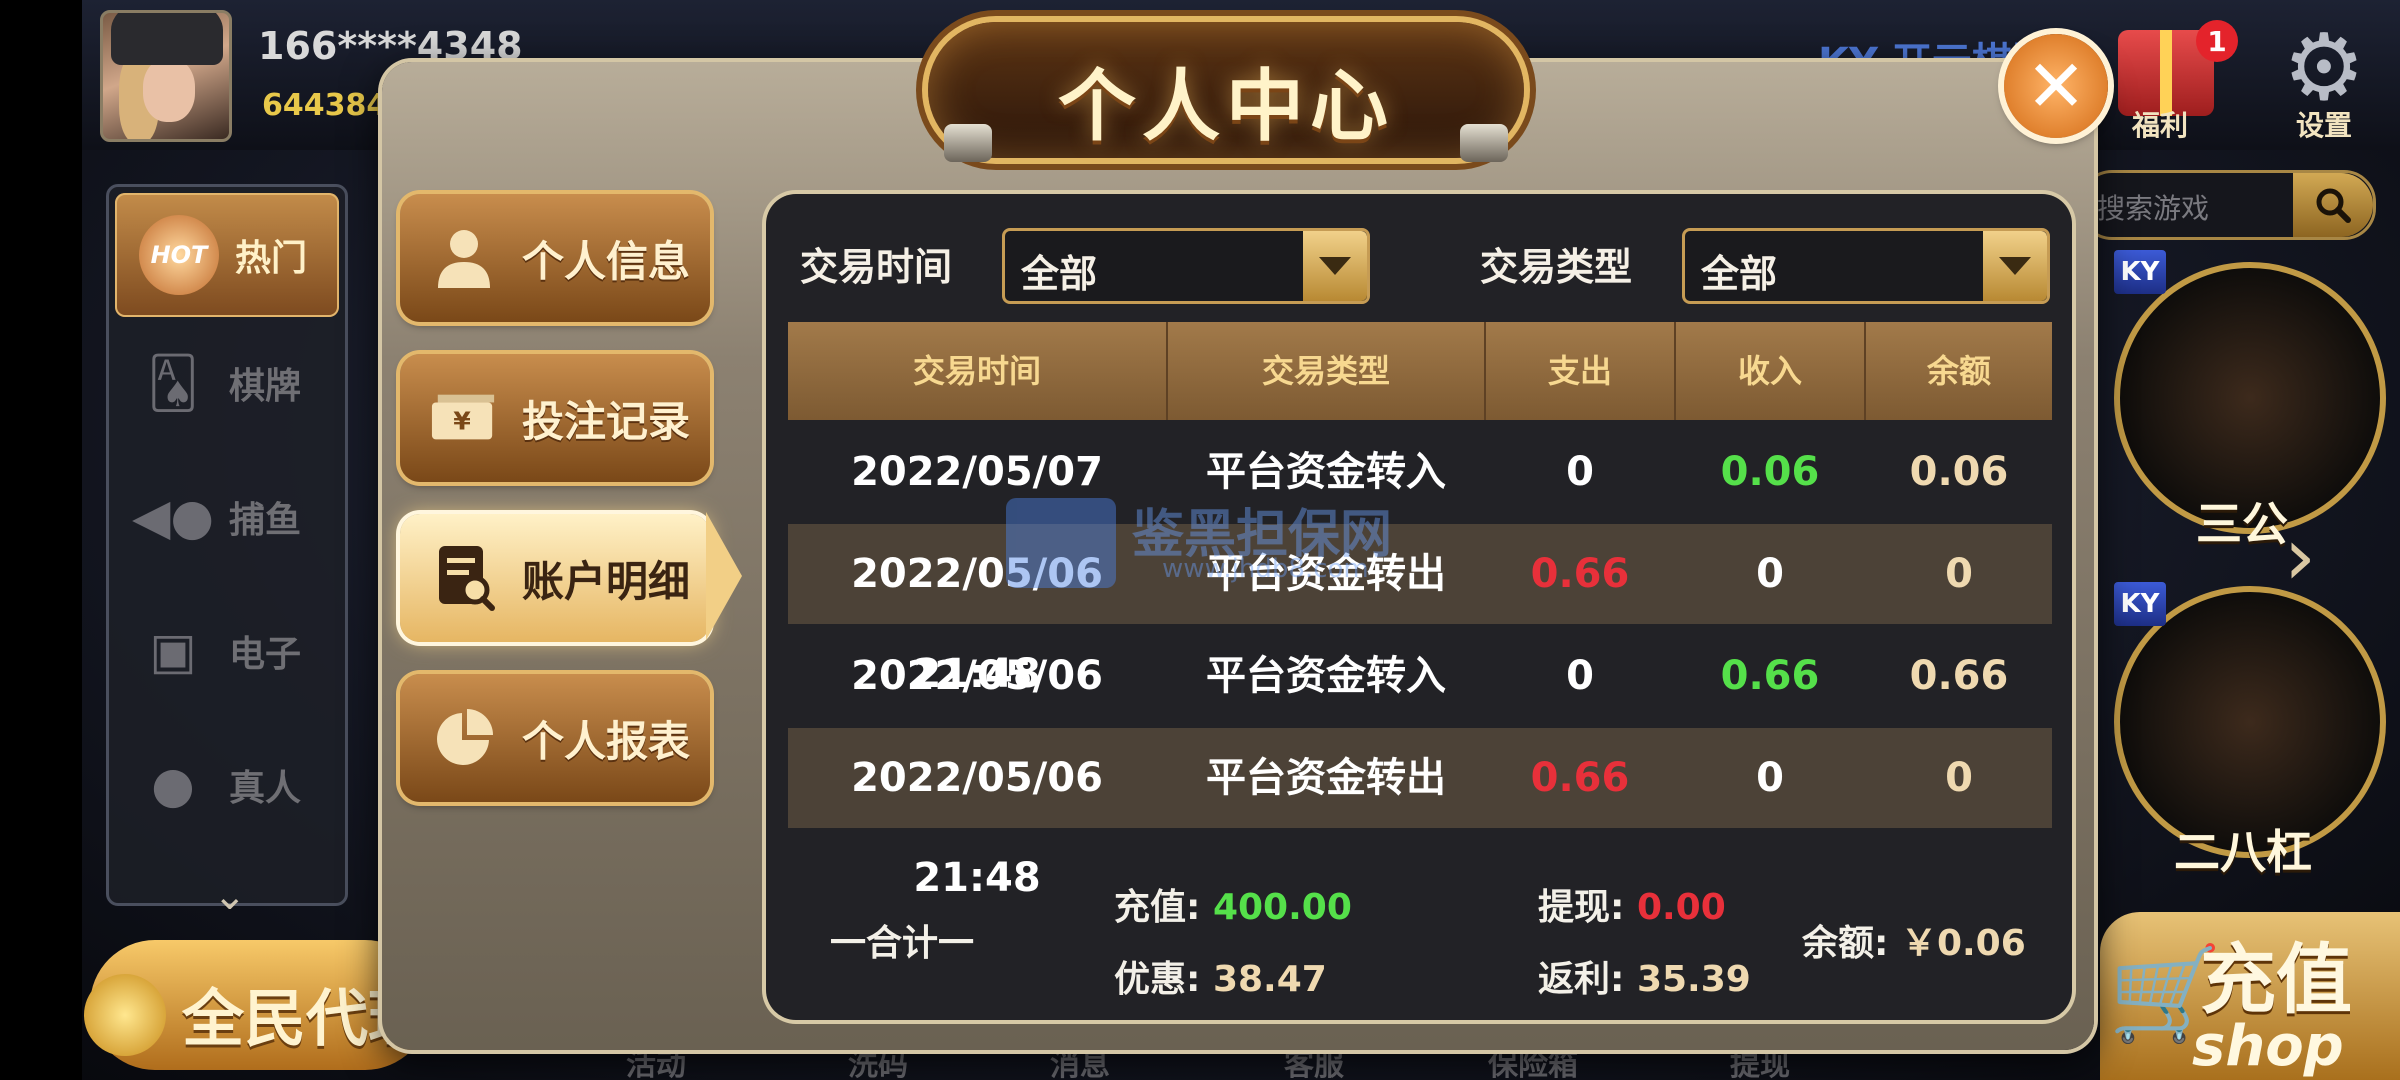 The image size is (2400, 1080). What do you see at coordinates (173, 651) in the screenshot?
I see `slot-icon: ▣` at bounding box center [173, 651].